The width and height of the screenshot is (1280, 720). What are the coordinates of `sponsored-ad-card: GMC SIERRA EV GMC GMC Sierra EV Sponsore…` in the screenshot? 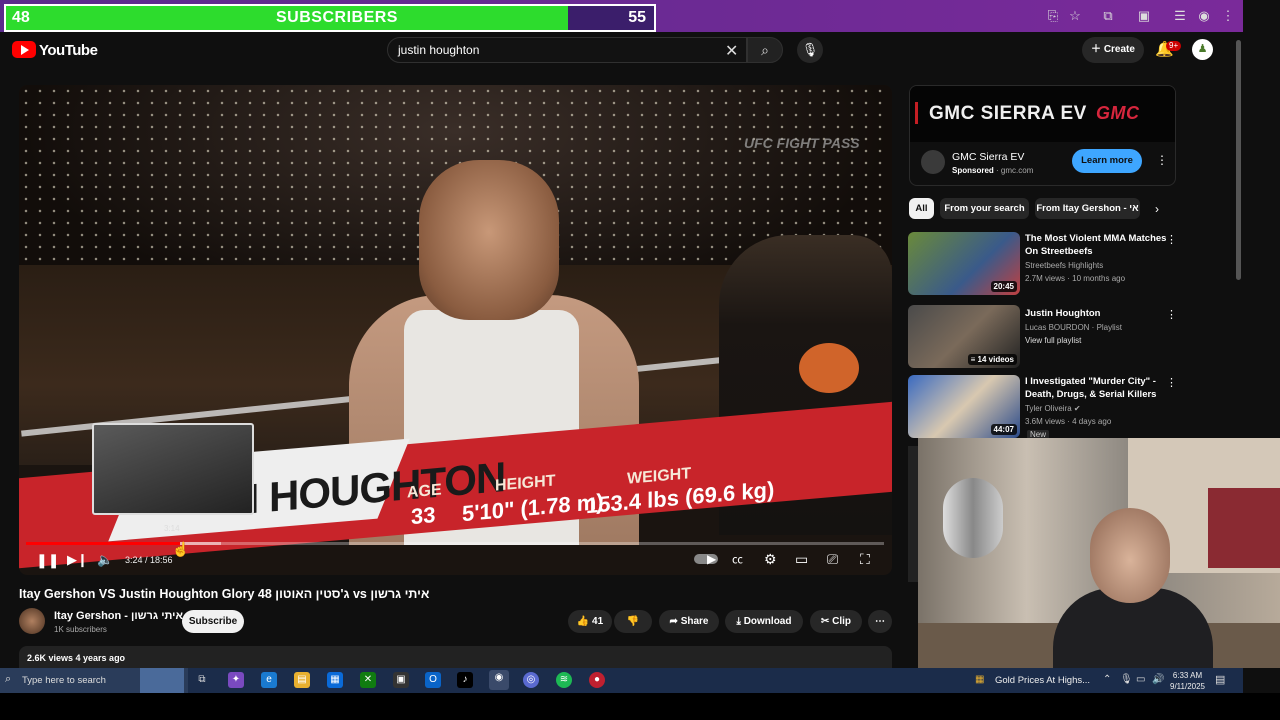 It's located at (1042, 135).